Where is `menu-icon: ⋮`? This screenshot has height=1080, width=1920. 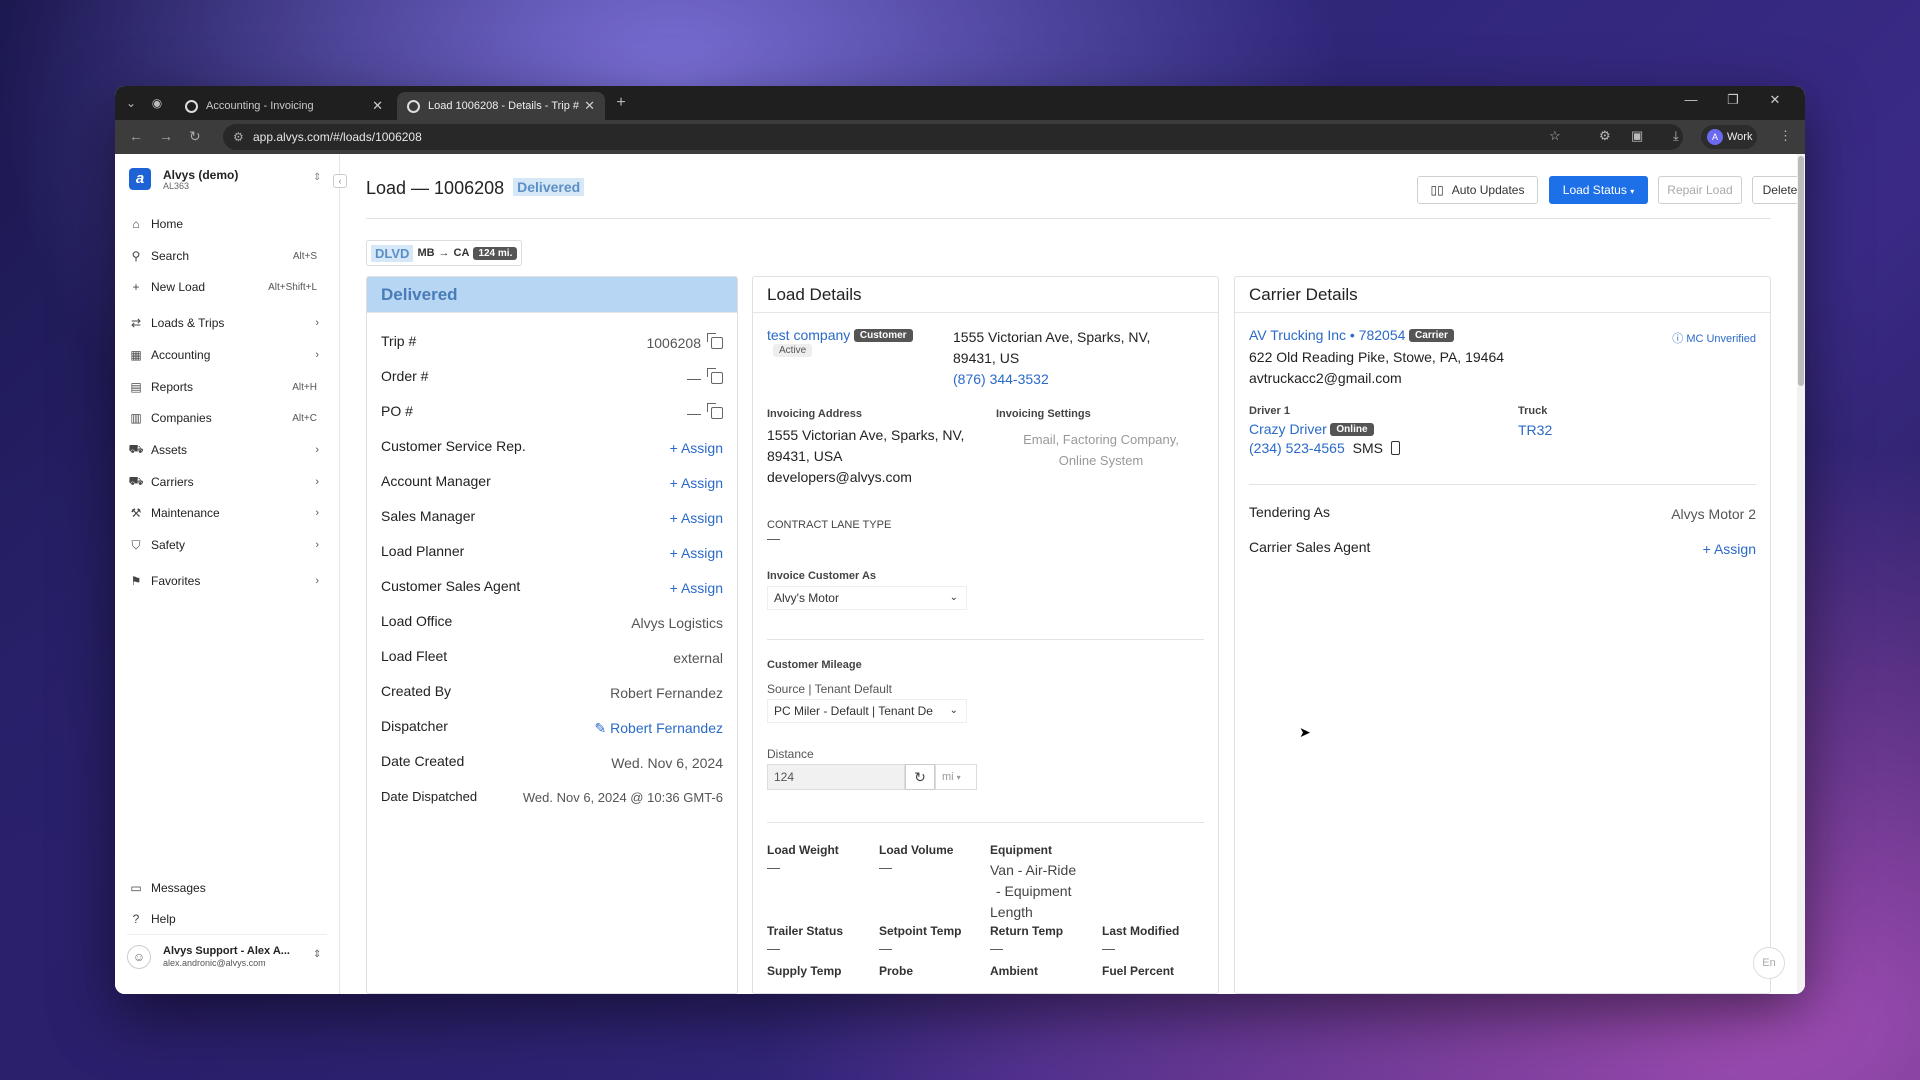 menu-icon: ⋮ is located at coordinates (1785, 136).